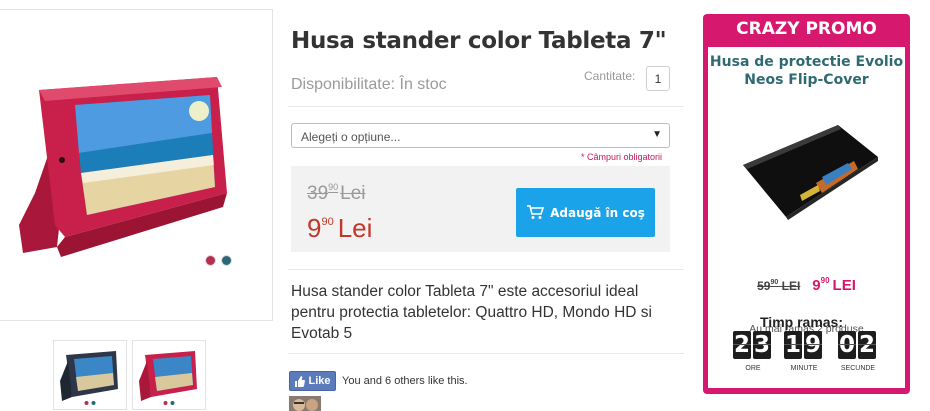 The image size is (930, 411). What do you see at coordinates (658, 78) in the screenshot?
I see `quantity-input` at bounding box center [658, 78].